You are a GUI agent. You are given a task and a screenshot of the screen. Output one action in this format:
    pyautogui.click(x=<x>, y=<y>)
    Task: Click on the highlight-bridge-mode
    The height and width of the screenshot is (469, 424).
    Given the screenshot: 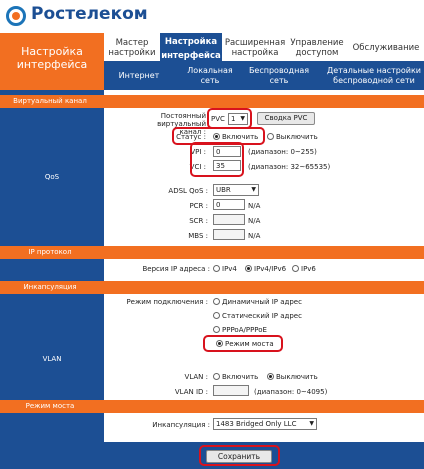 What is the action you would take?
    pyautogui.click(x=243, y=343)
    